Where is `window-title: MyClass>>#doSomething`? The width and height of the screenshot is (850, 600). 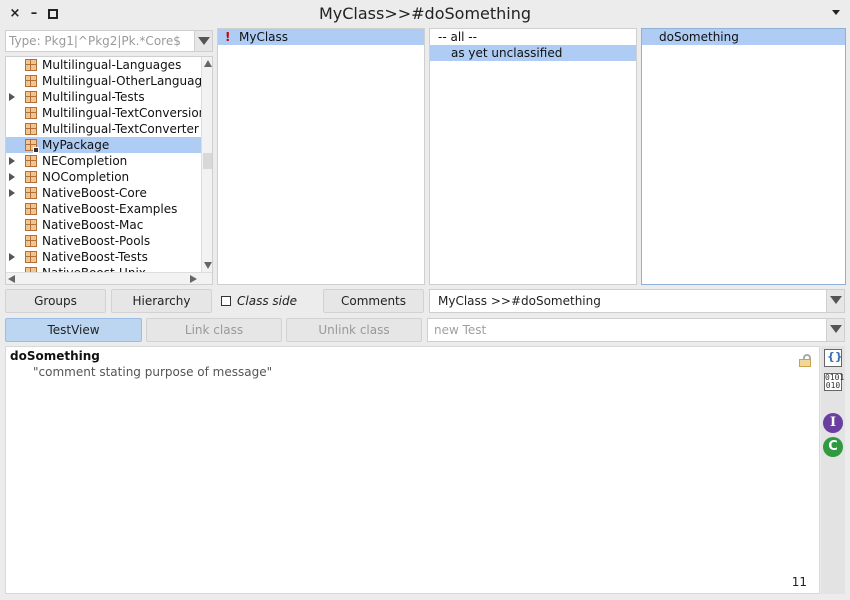
window-title: MyClass>>#doSomething is located at coordinates (425, 13).